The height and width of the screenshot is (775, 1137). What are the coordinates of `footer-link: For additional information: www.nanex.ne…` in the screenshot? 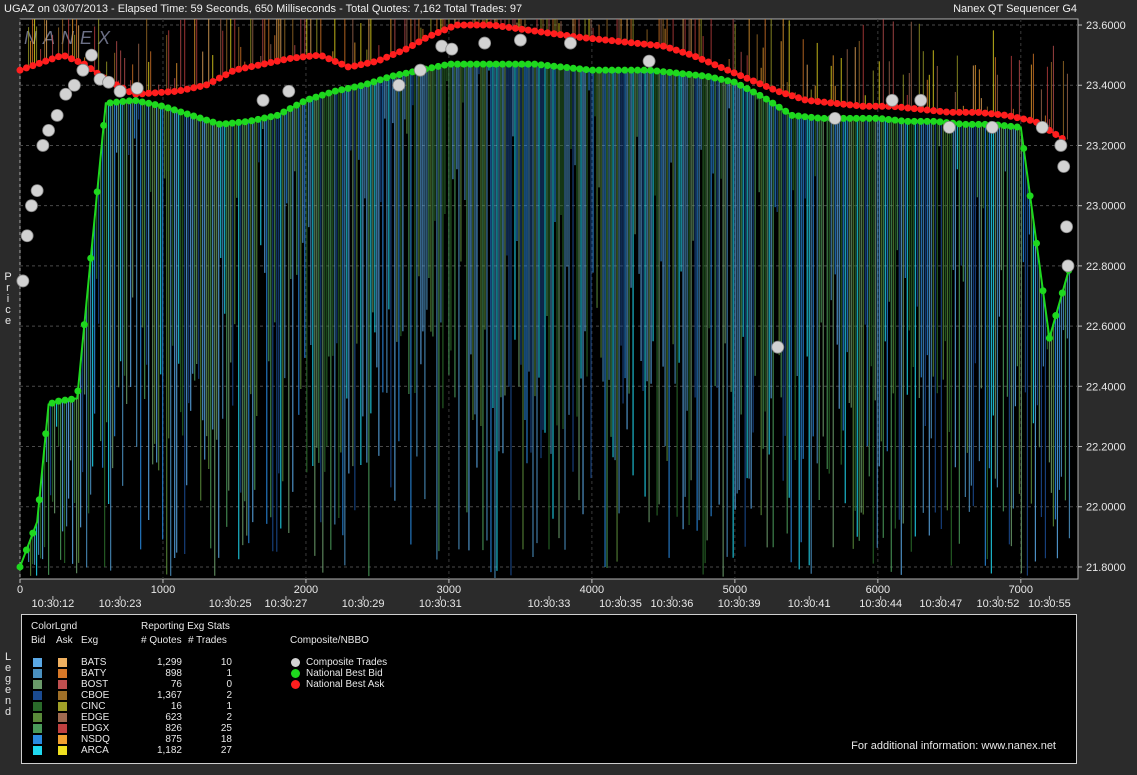 It's located at (953, 746).